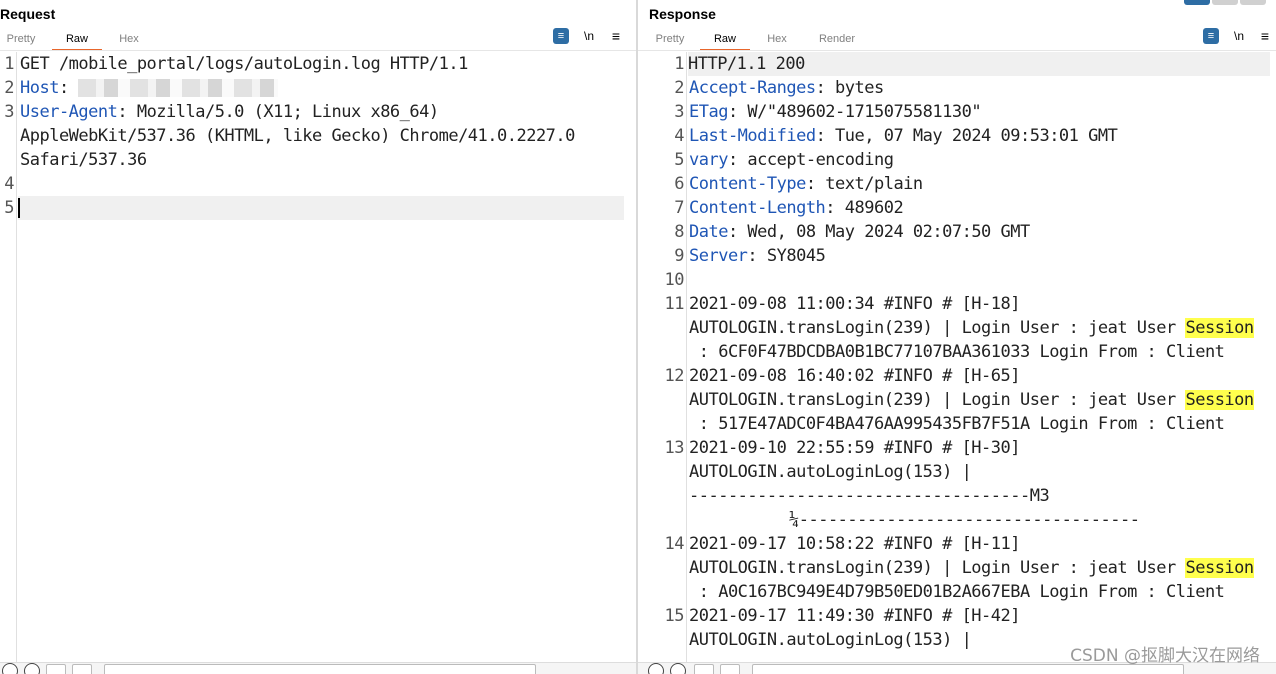 The height and width of the screenshot is (674, 1276). Describe the element at coordinates (662, 357) in the screenshot. I see `response-gutter: 1 2 3 4 5 6 7 8 9 10 11 12 13 14 15` at that location.